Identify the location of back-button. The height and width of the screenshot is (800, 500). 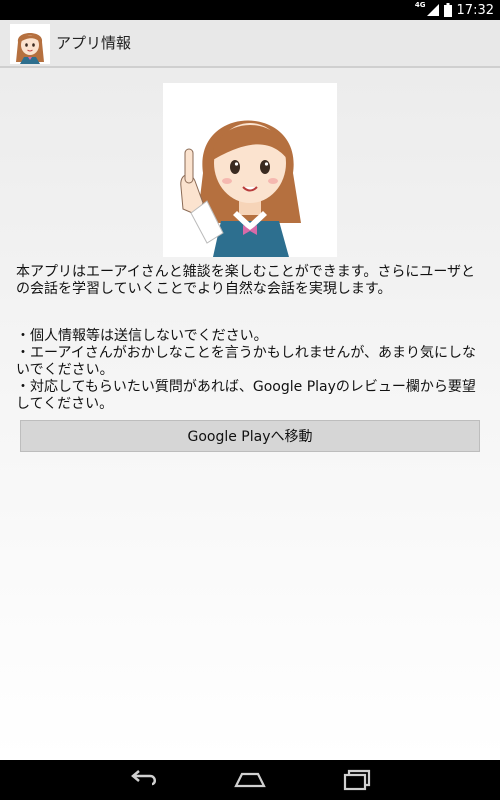
(144, 780).